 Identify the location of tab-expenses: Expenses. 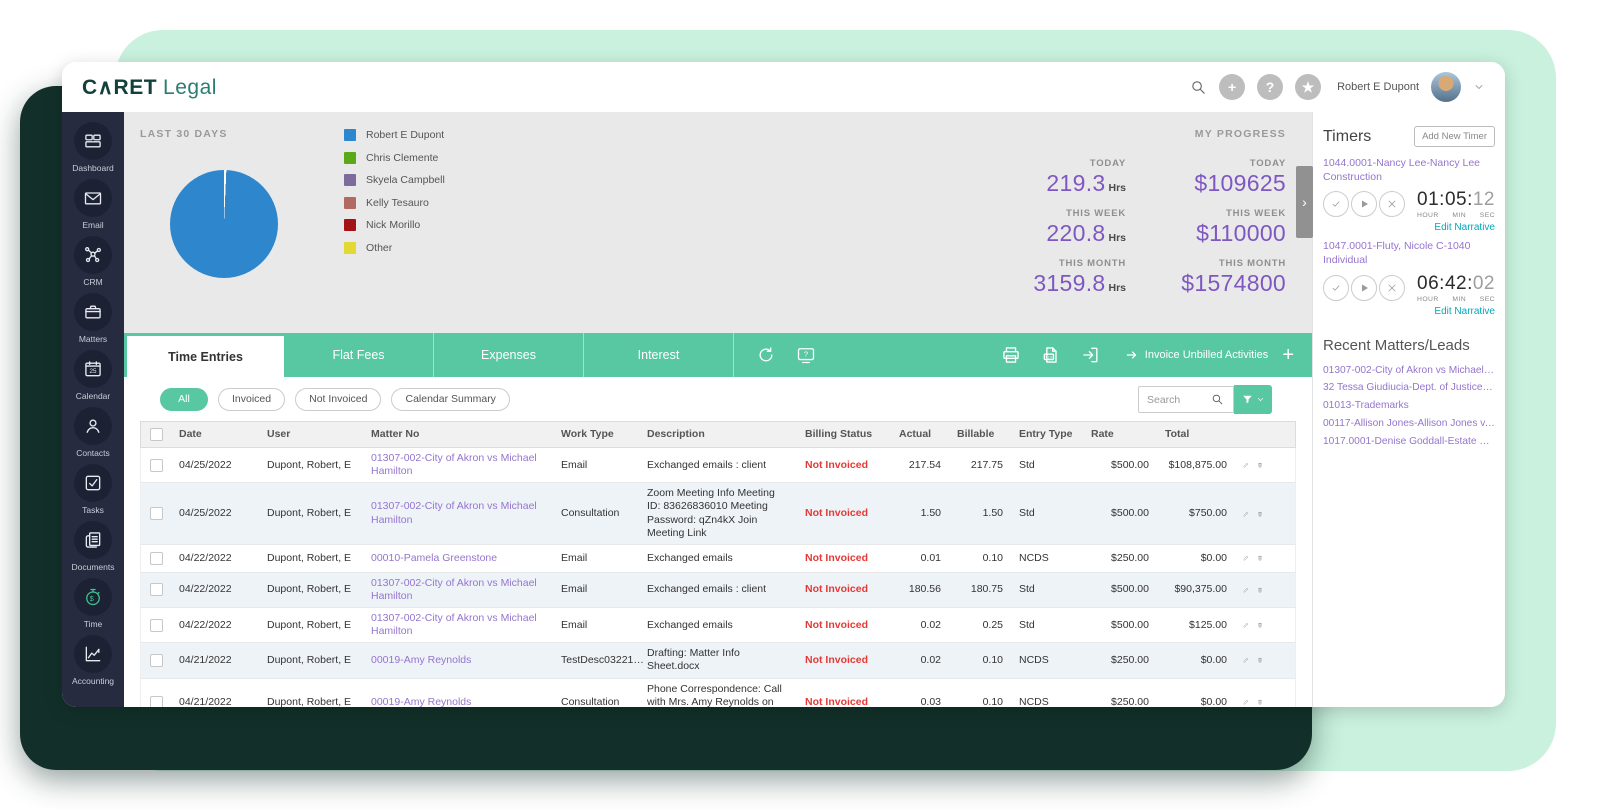
(509, 355).